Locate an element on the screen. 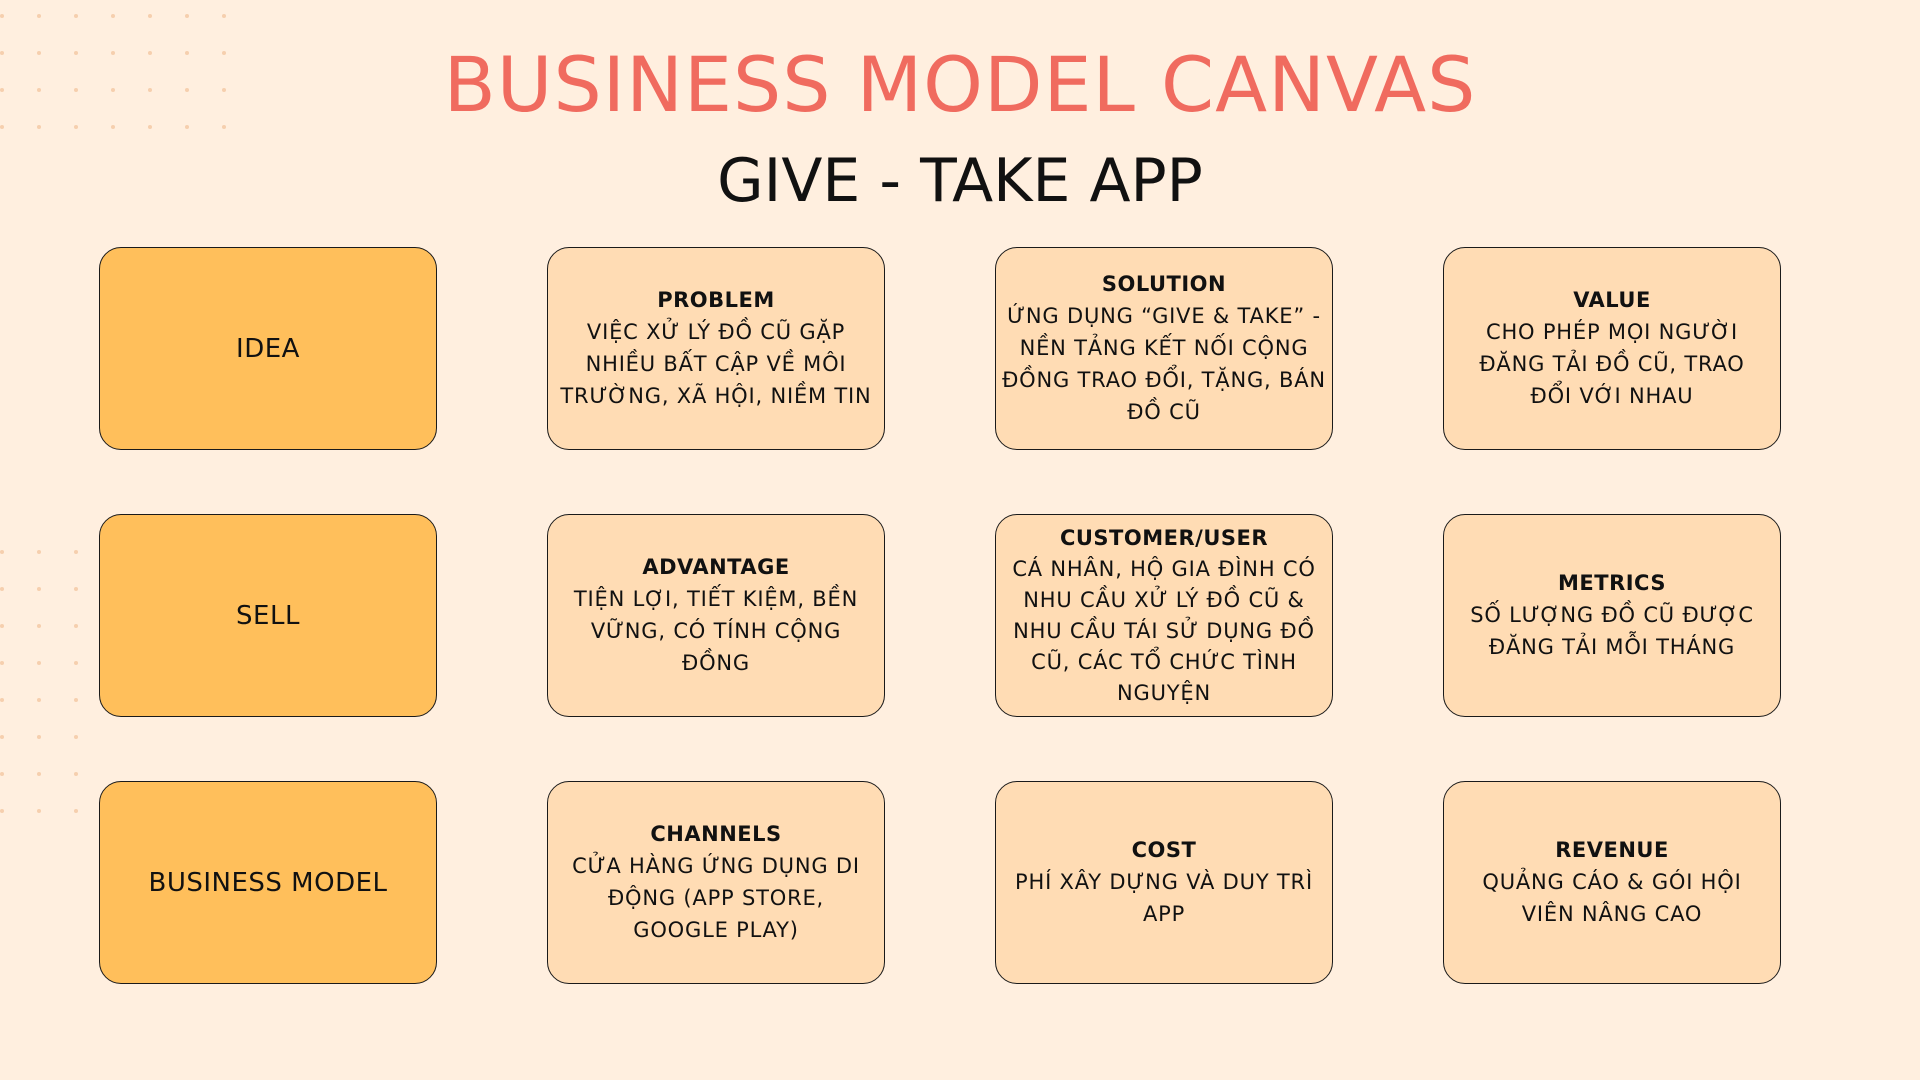  card-heading: REVENUE is located at coordinates (1612, 850).